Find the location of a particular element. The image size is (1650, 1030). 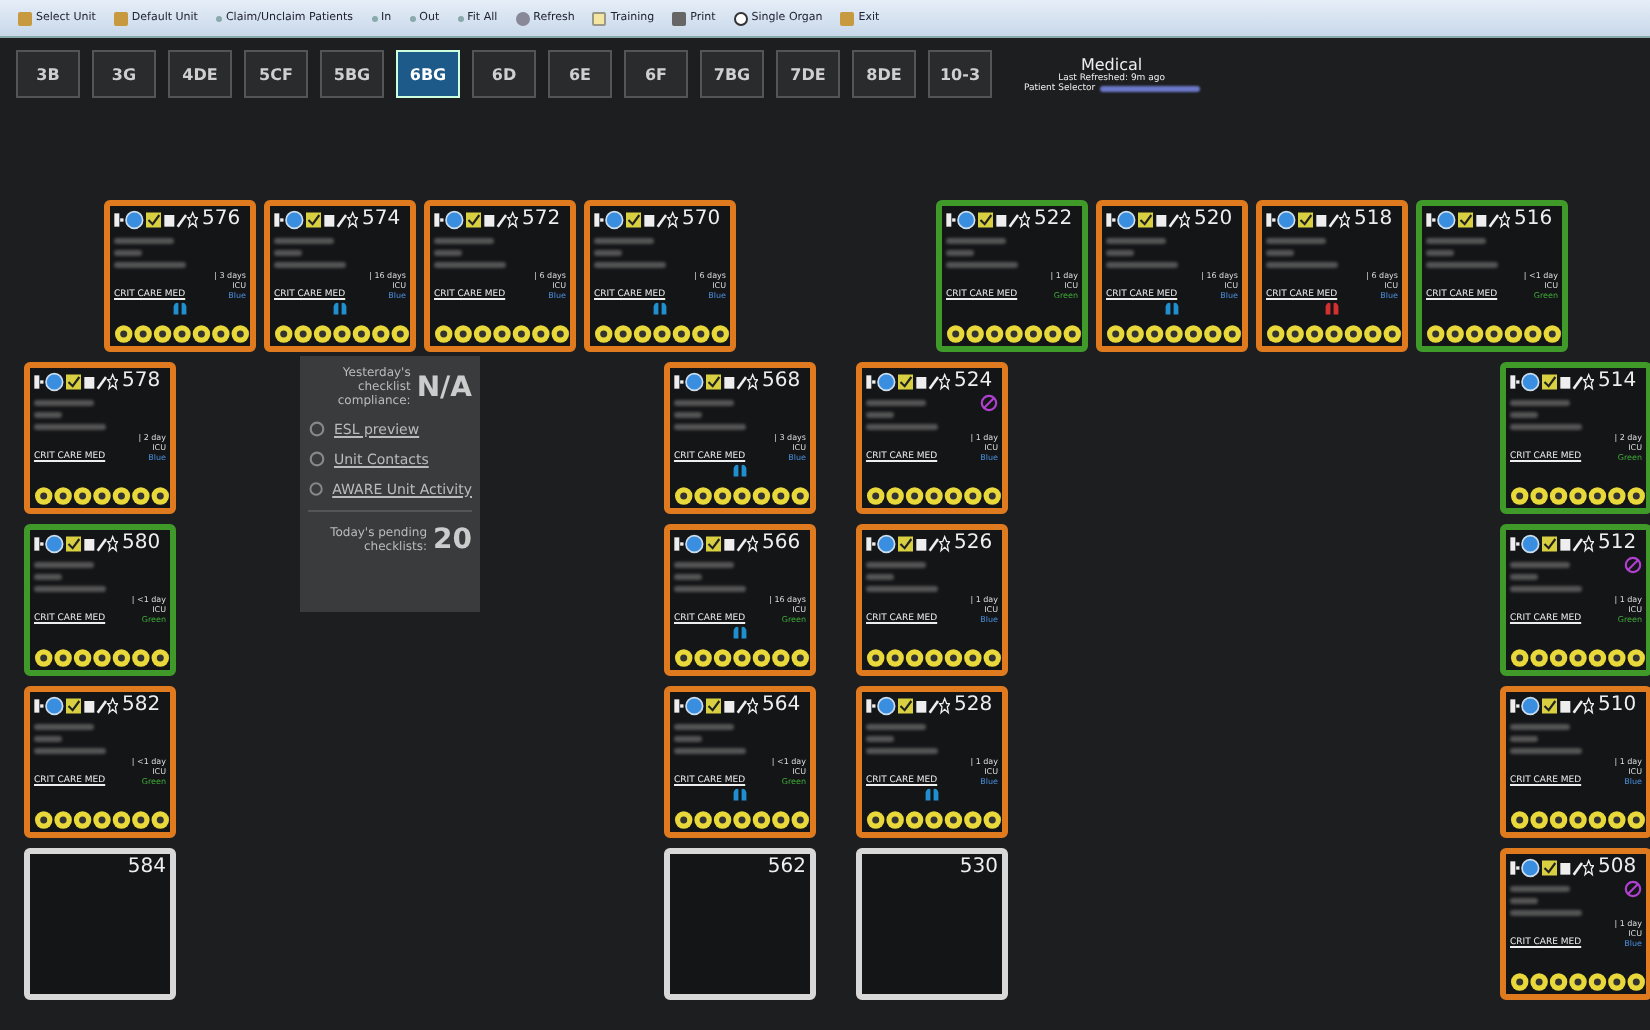

compliance-value: N/A is located at coordinates (444, 387).